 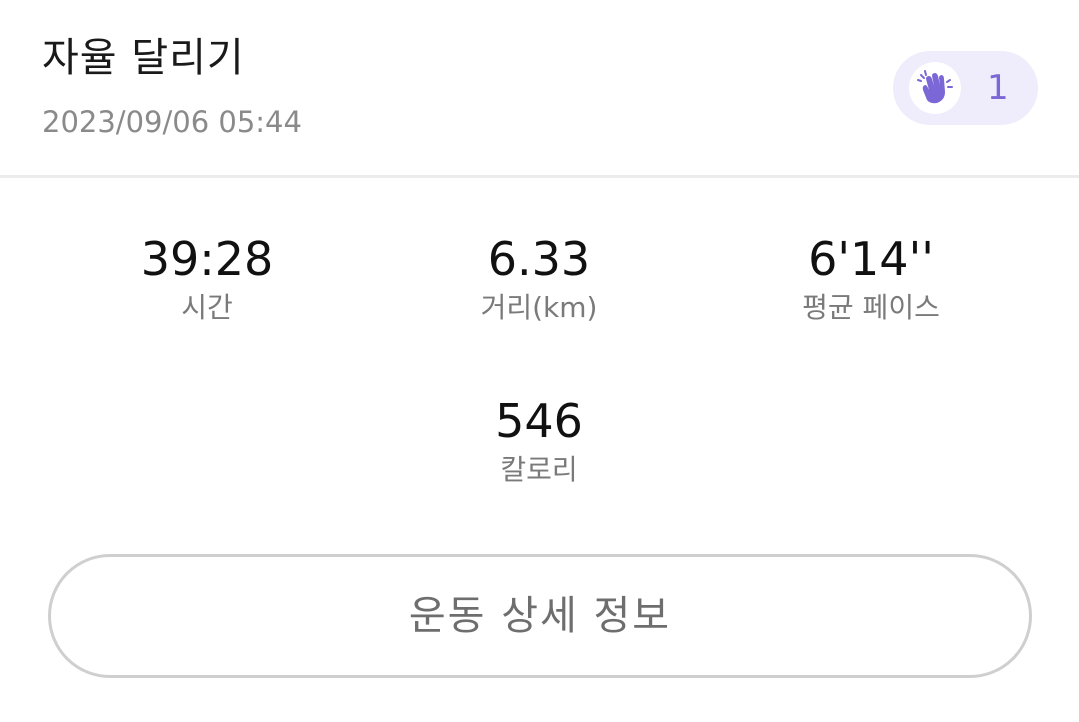 I want to click on stat-calories-value: 546, so click(x=539, y=421).